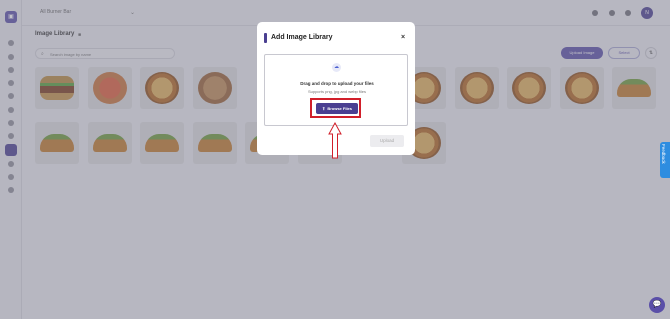  What do you see at coordinates (657, 305) in the screenshot?
I see `chat-icon: 💬` at bounding box center [657, 305].